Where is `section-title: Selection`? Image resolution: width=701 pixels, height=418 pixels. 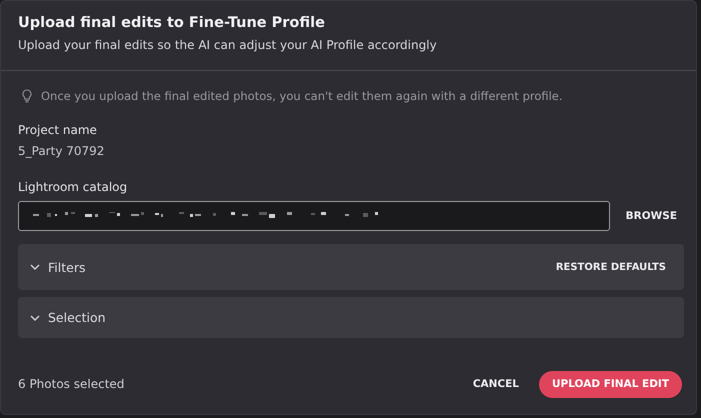
section-title: Selection is located at coordinates (77, 317).